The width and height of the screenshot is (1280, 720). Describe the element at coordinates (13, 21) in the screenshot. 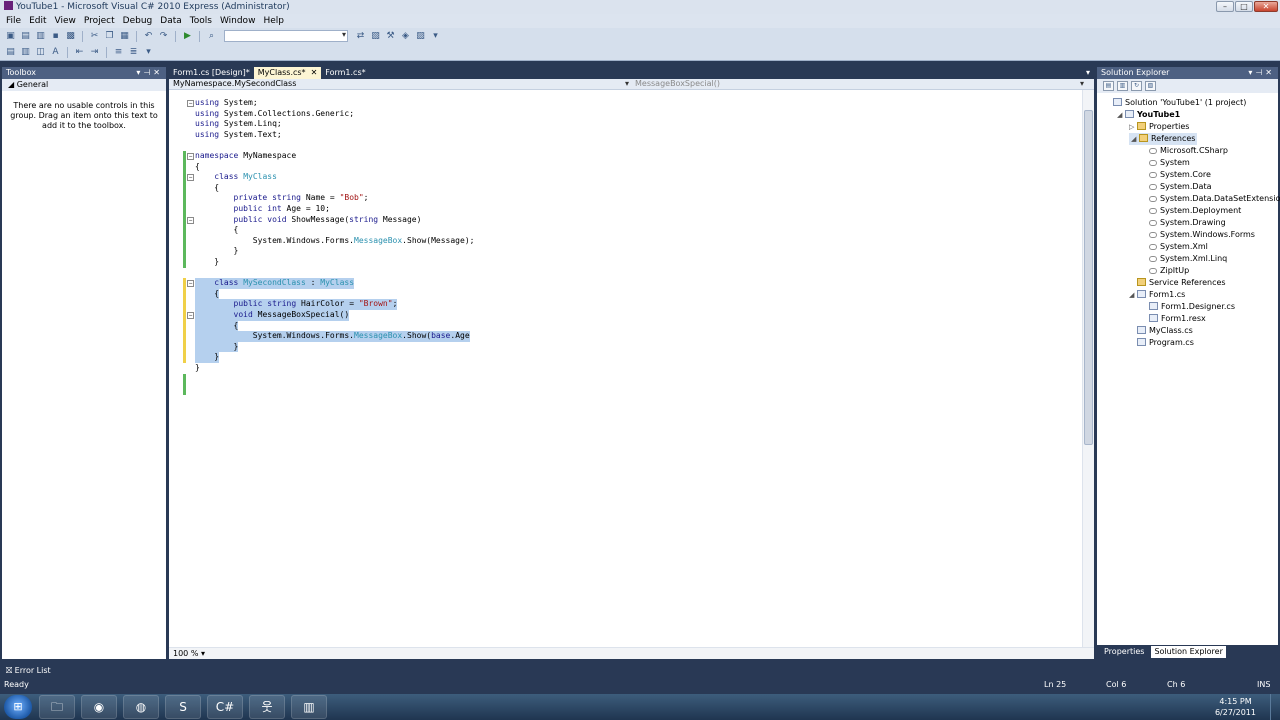

I see `menu-file: File` at that location.